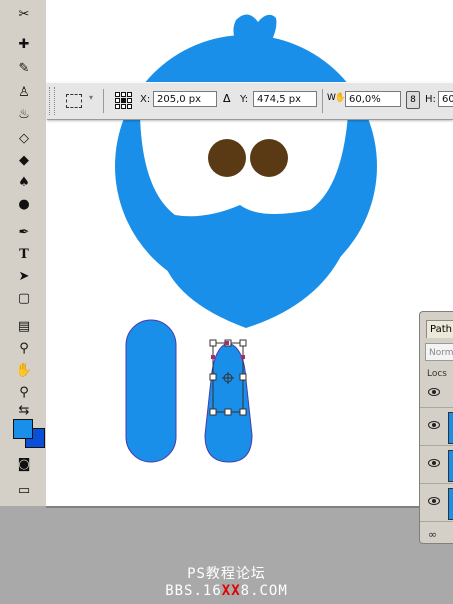 This screenshot has width=453, height=604. I want to click on right-leg-shape, so click(228, 402).